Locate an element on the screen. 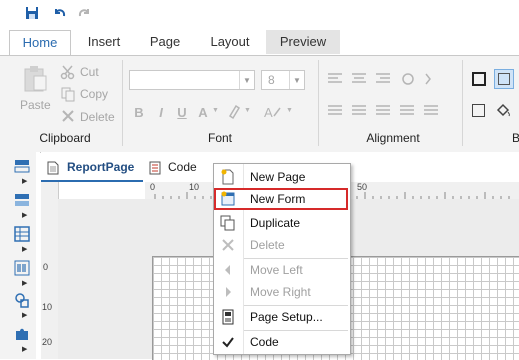  font-color-icon: A is located at coordinates (203, 112).